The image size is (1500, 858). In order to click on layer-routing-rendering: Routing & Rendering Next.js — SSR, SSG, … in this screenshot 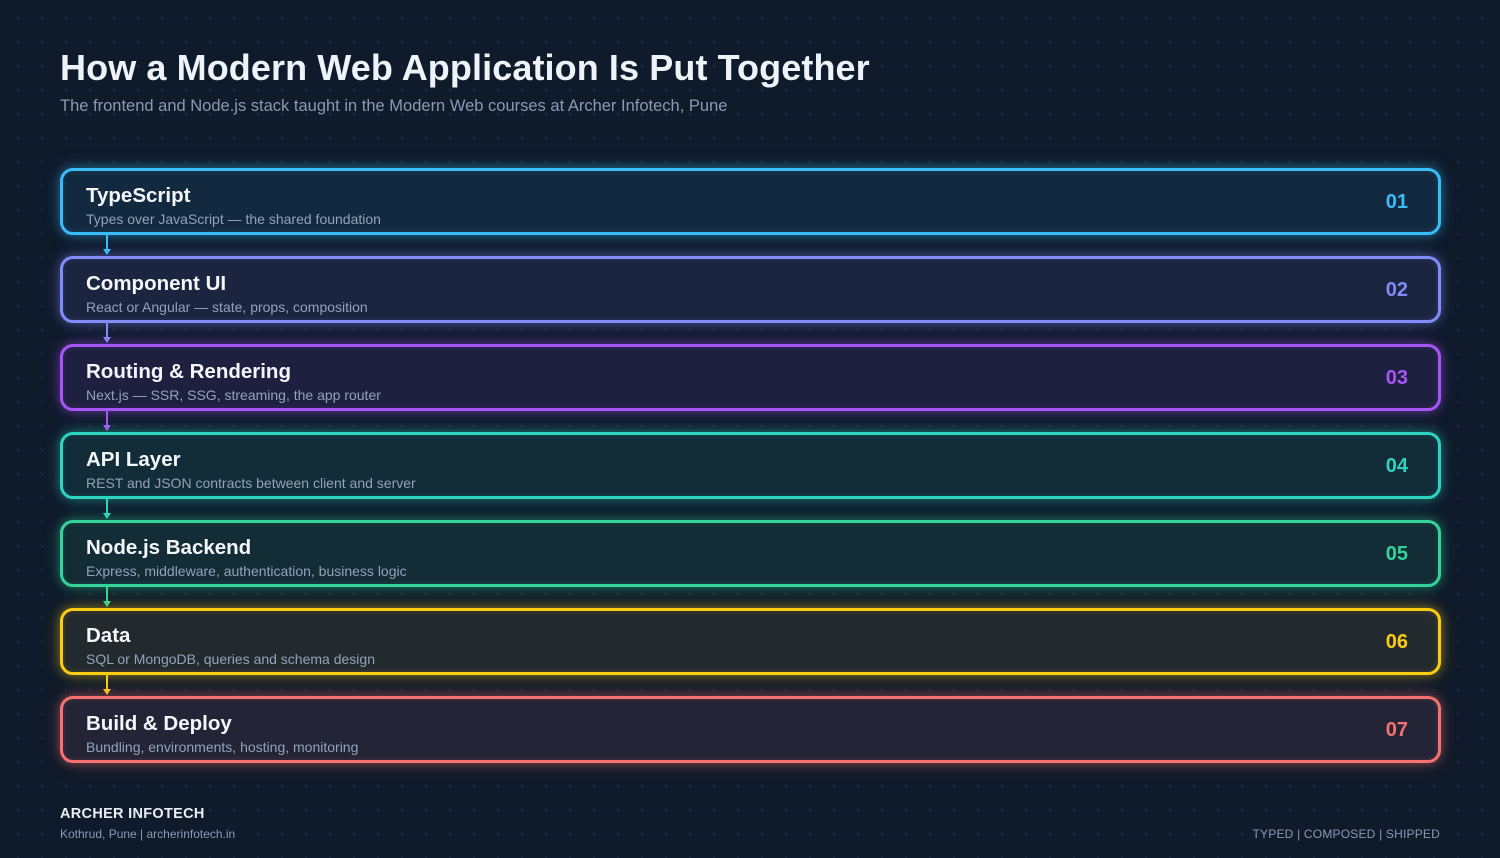, I will do `click(750, 377)`.